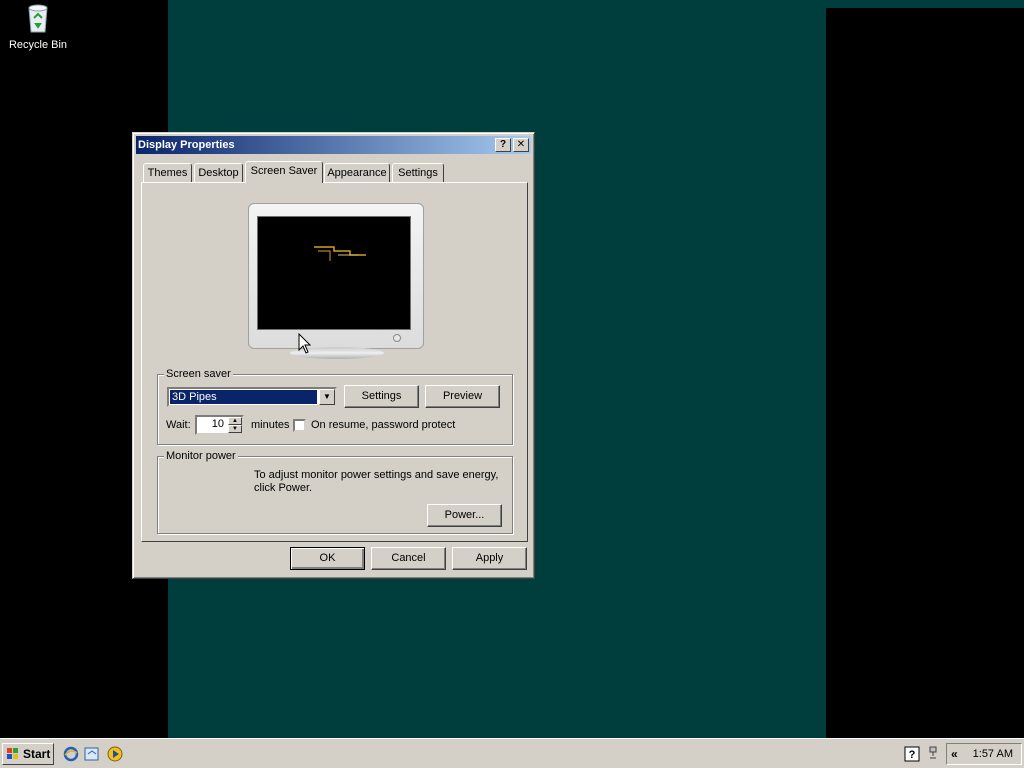 The image size is (1024, 768). Describe the element at coordinates (38, 18) in the screenshot. I see `recycle-bin-icon` at that location.